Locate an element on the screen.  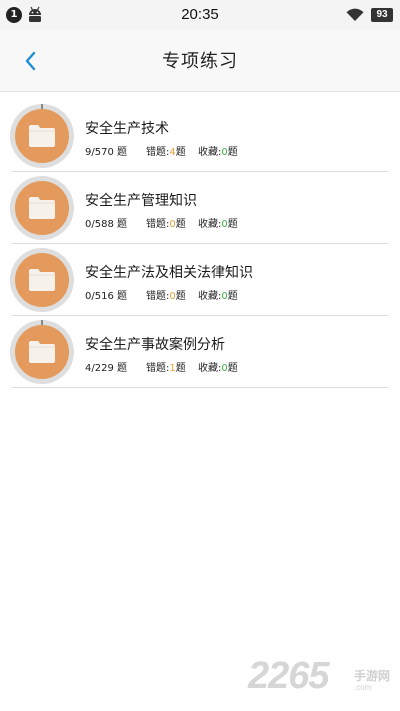
watermark-url: .com is located at coordinates (363, 687).